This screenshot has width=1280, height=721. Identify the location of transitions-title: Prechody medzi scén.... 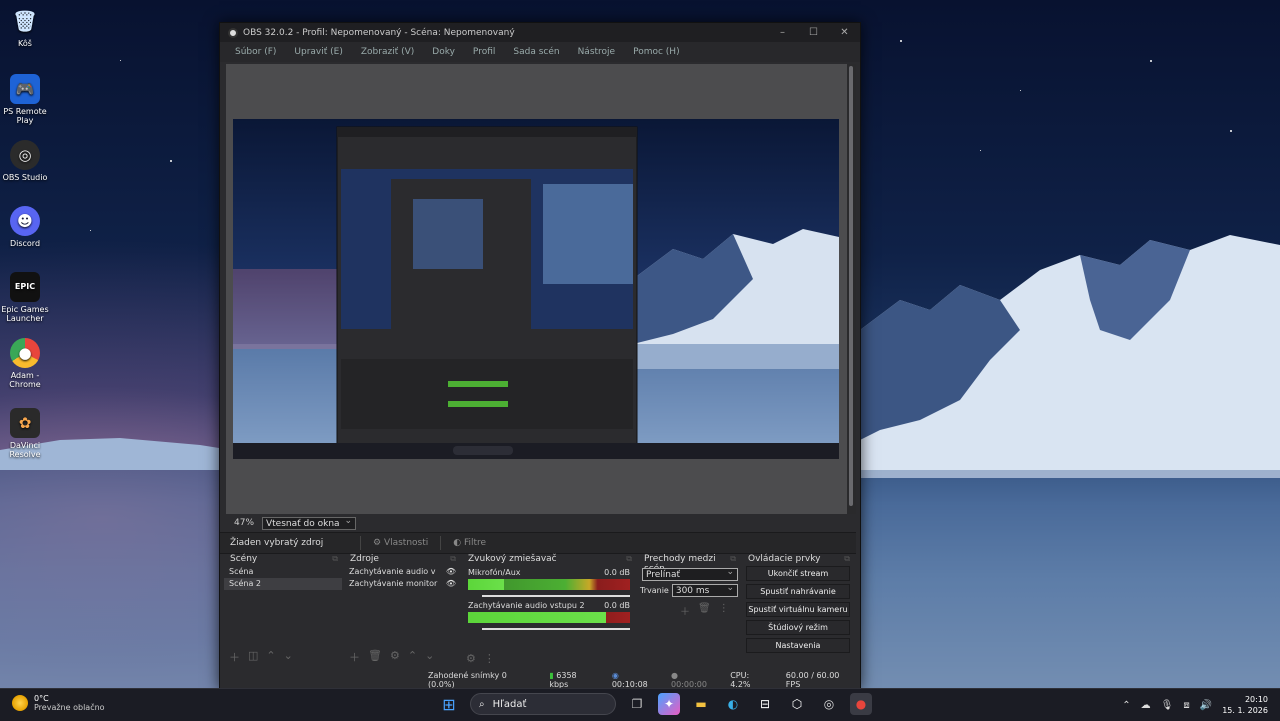
(689, 564).